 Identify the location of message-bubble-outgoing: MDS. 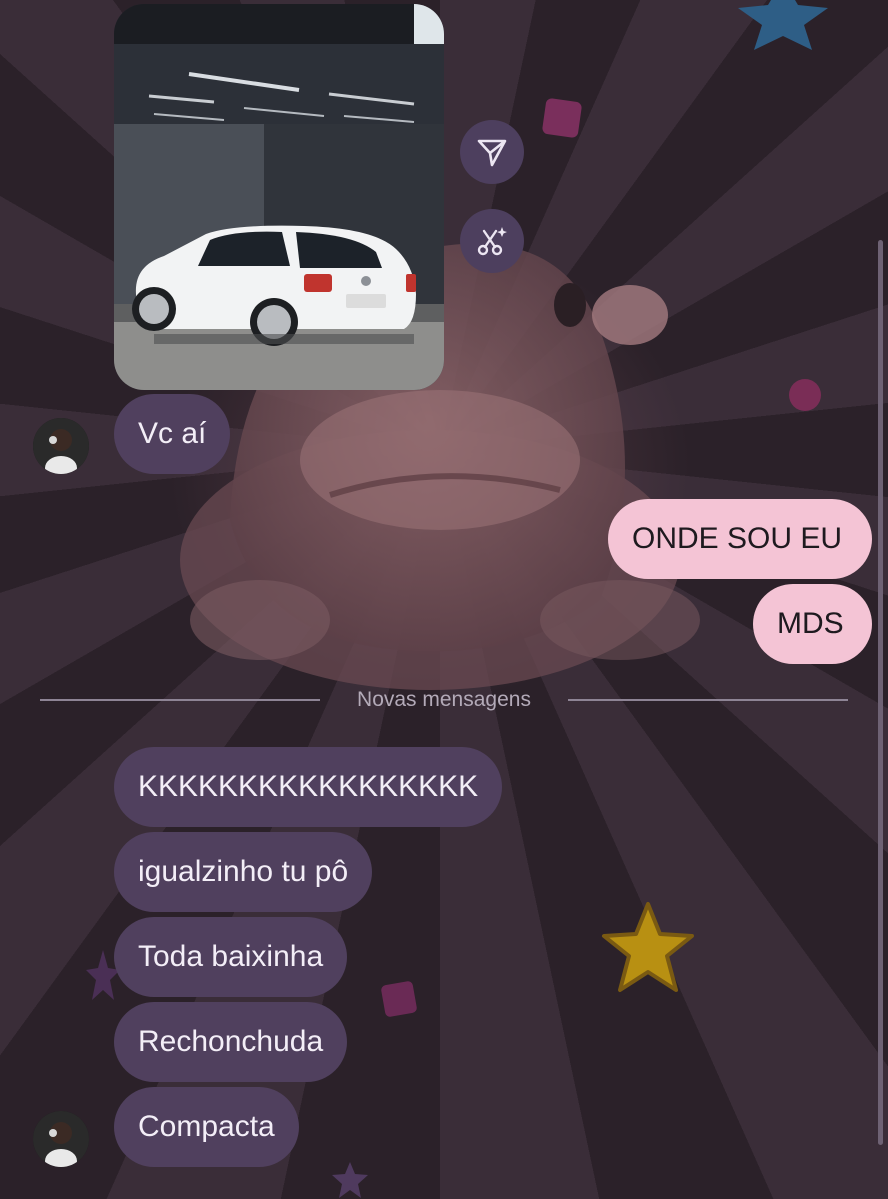
(812, 624).